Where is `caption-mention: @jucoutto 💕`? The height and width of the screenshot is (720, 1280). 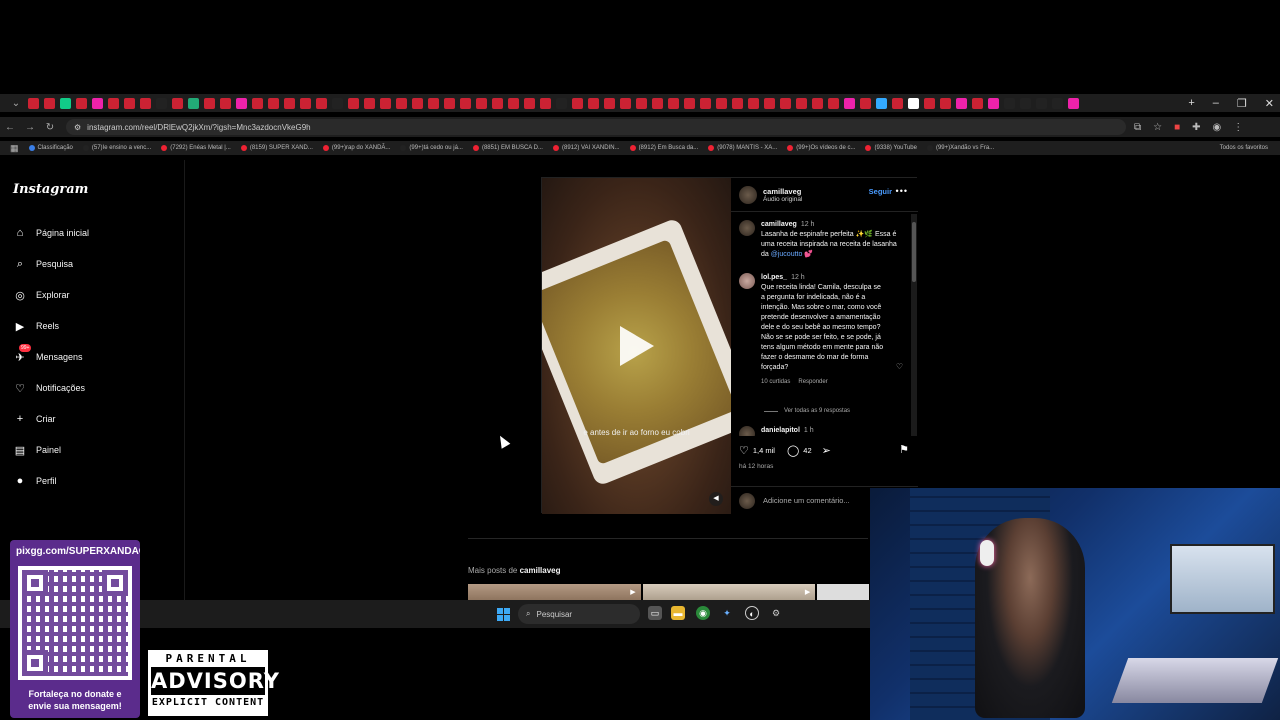
caption-mention: @jucoutto 💕 is located at coordinates (792, 254).